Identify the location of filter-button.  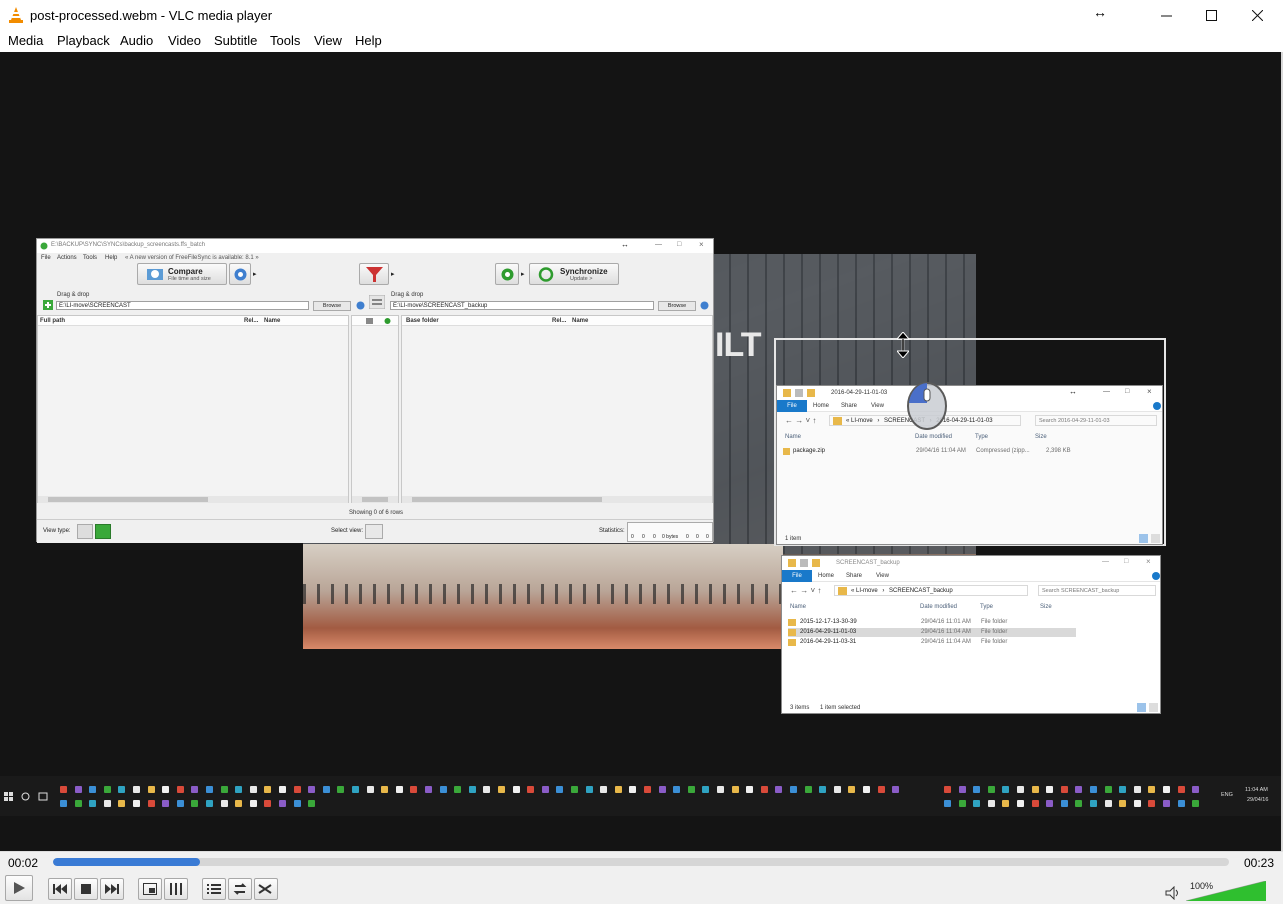
(374, 274).